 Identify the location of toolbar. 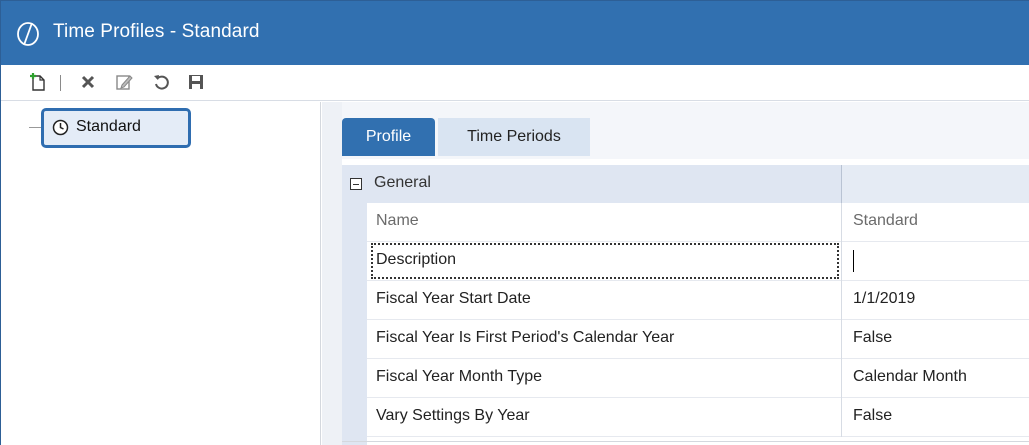
(515, 83).